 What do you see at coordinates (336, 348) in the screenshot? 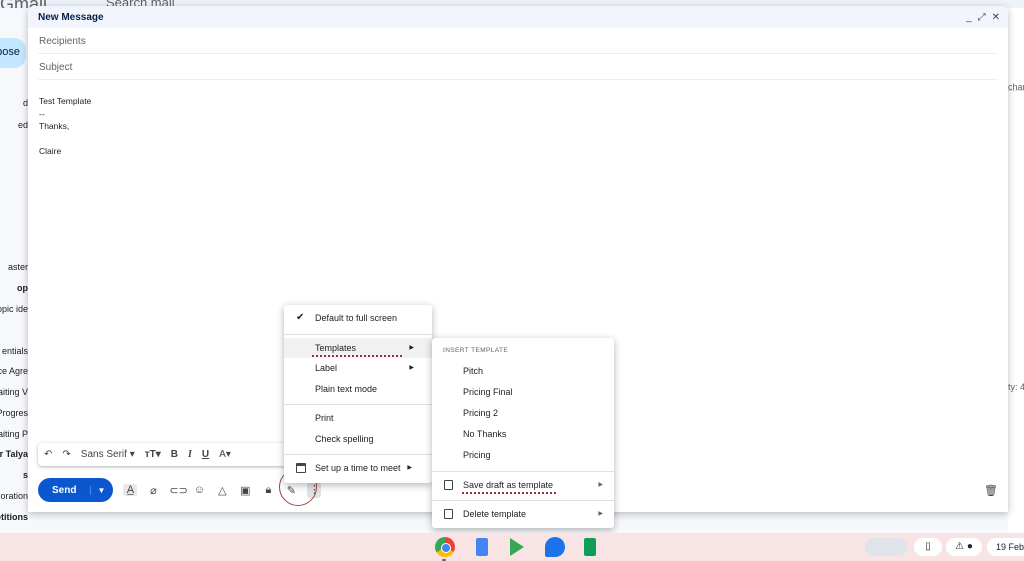
I see `menu-item-label: Templates` at bounding box center [336, 348].